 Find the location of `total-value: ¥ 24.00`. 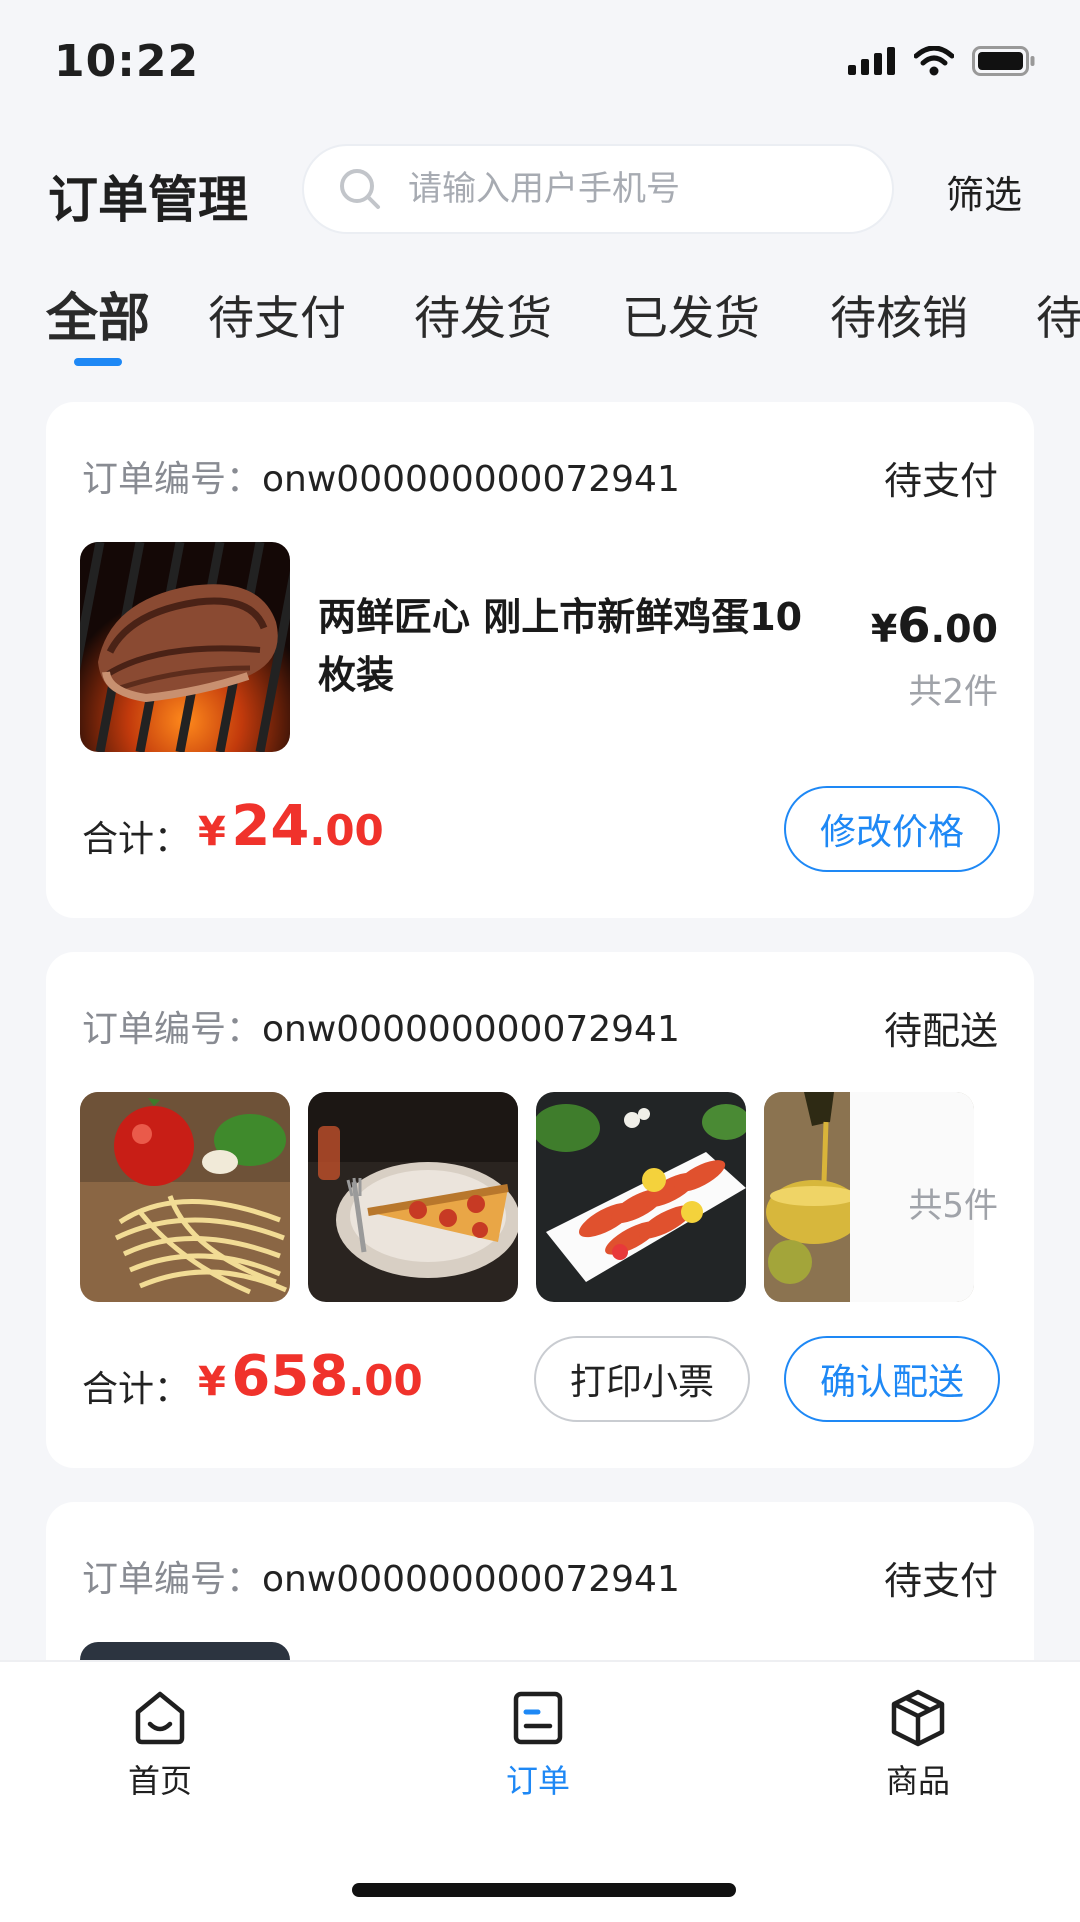

total-value: ¥ 24.00 is located at coordinates (291, 826).